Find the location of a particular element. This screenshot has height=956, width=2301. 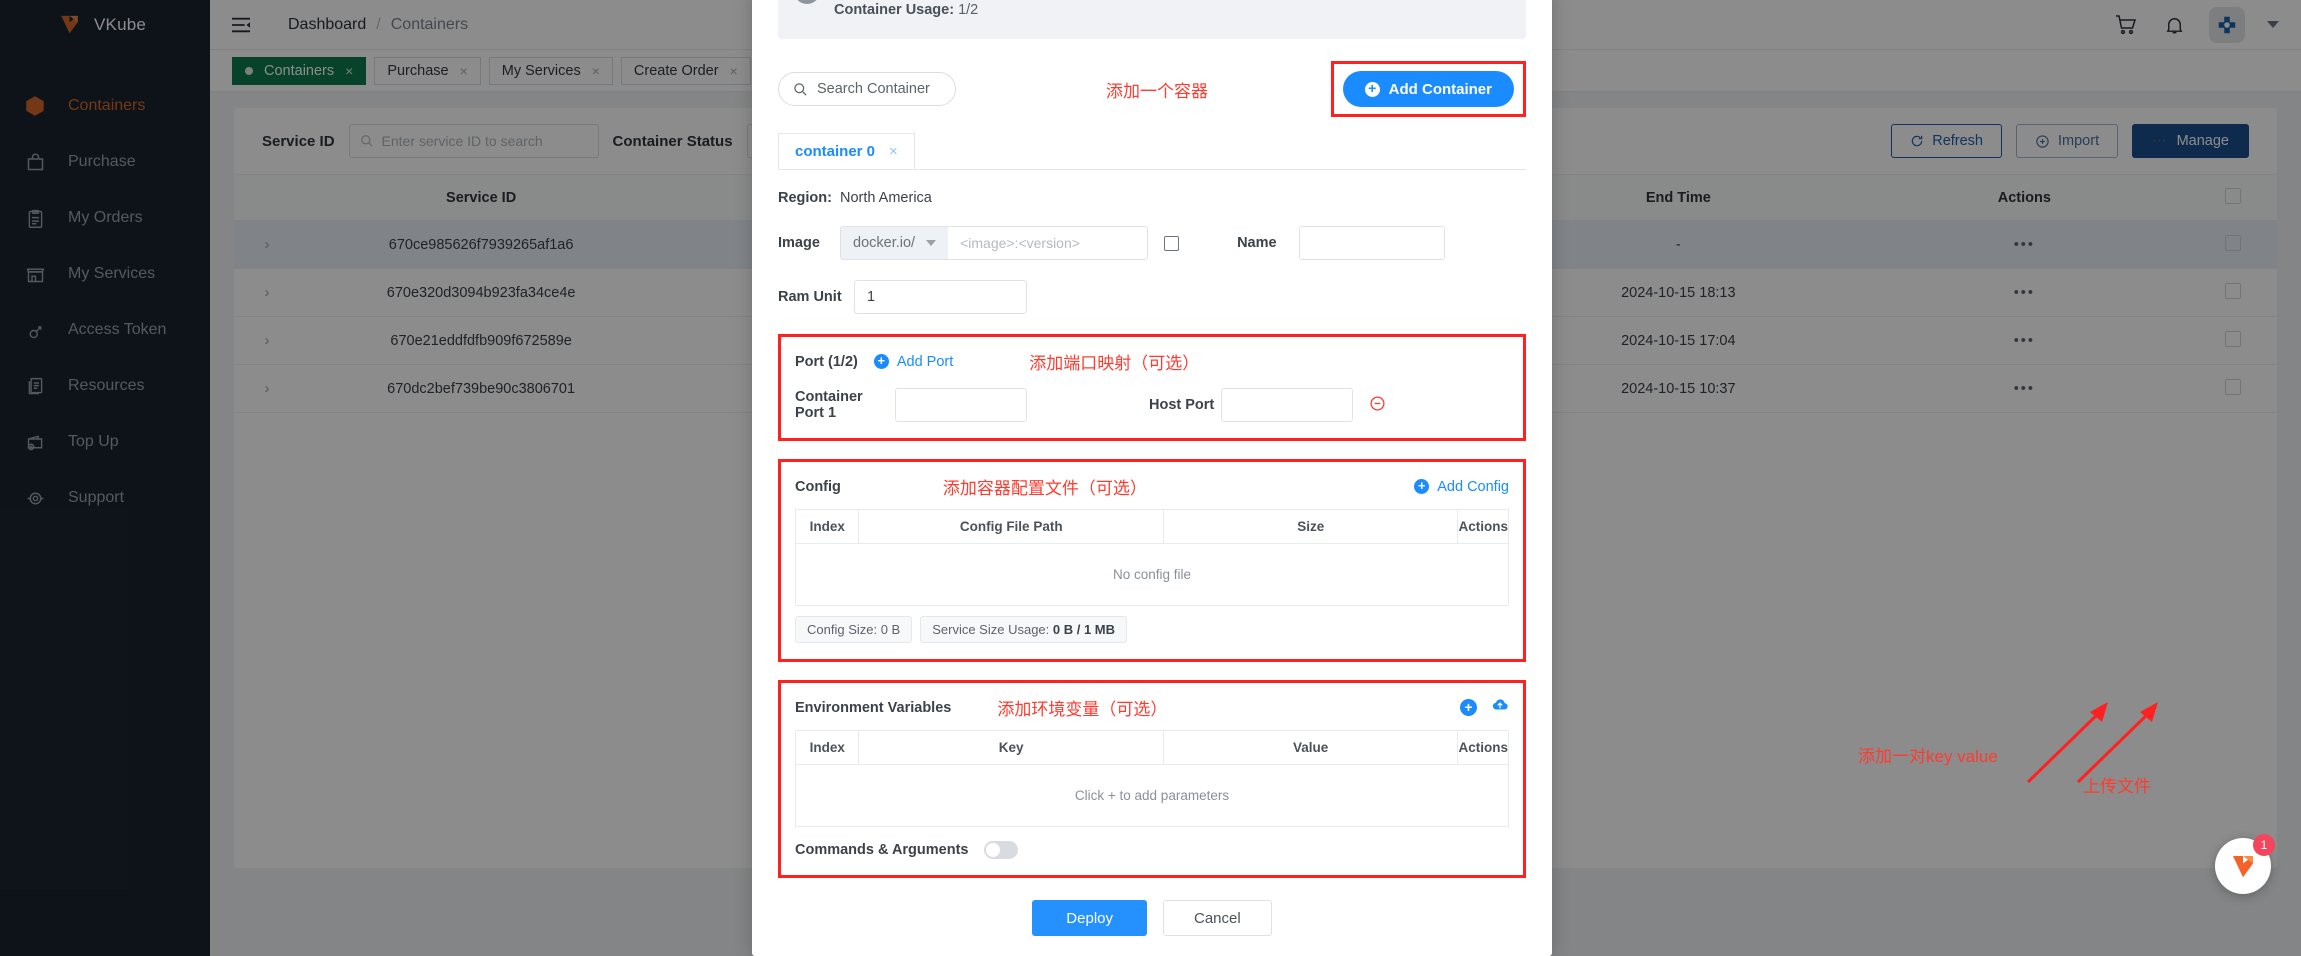

commands-row: Commands & Arguments is located at coordinates (1152, 850).